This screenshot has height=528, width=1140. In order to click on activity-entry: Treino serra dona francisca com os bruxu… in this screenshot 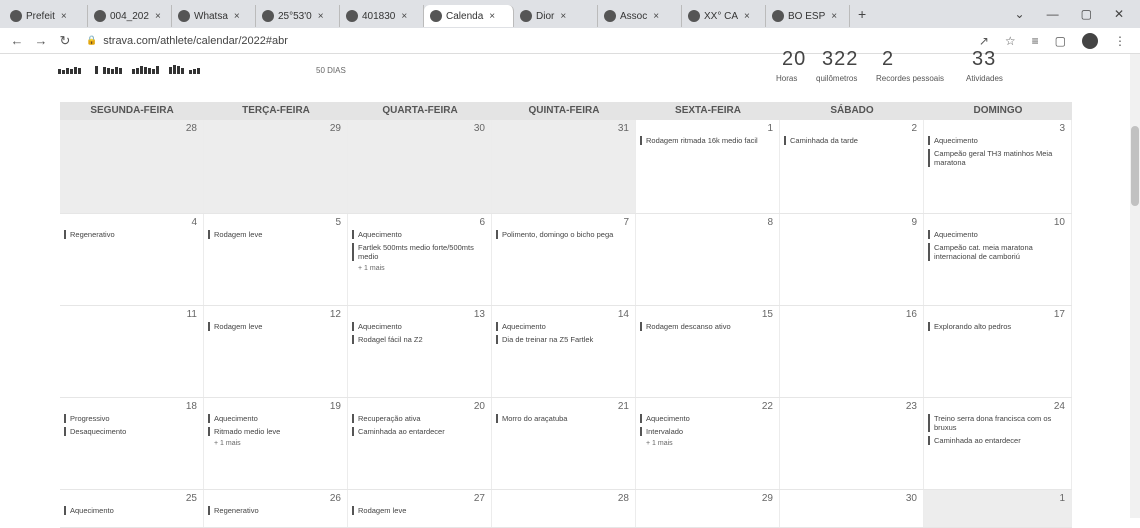, I will do `click(997, 423)`.